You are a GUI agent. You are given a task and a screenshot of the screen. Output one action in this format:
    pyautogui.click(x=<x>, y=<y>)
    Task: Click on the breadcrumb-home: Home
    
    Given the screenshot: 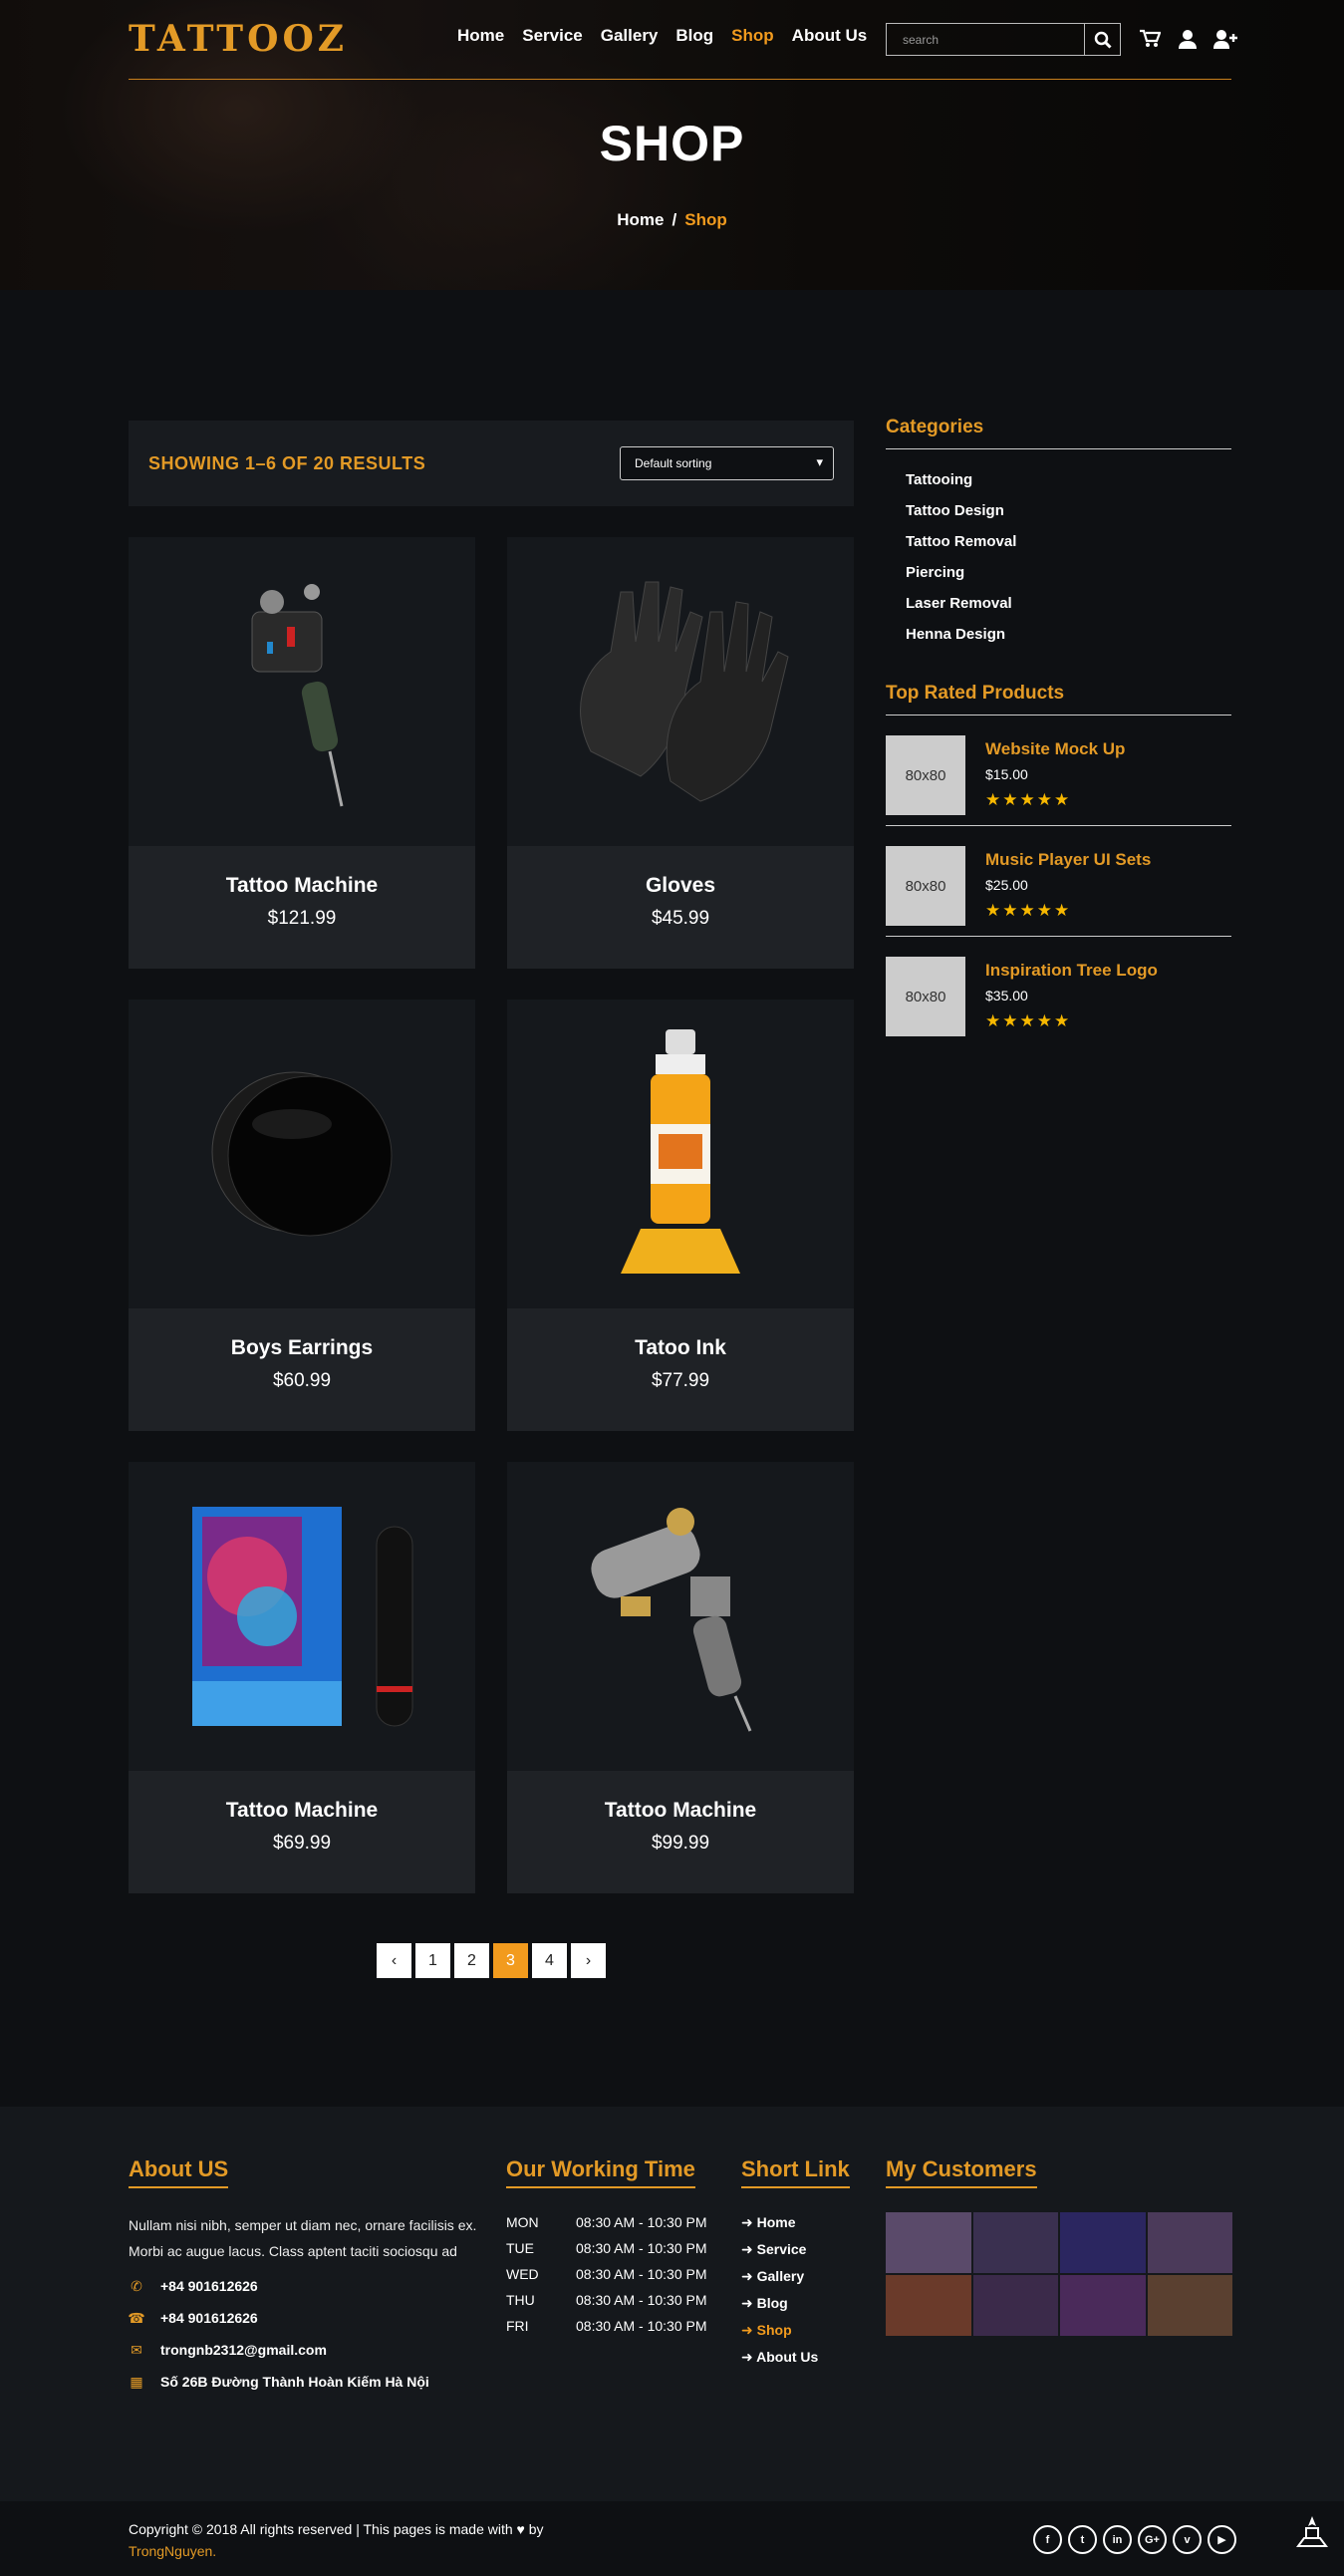 What is the action you would take?
    pyautogui.click(x=640, y=219)
    